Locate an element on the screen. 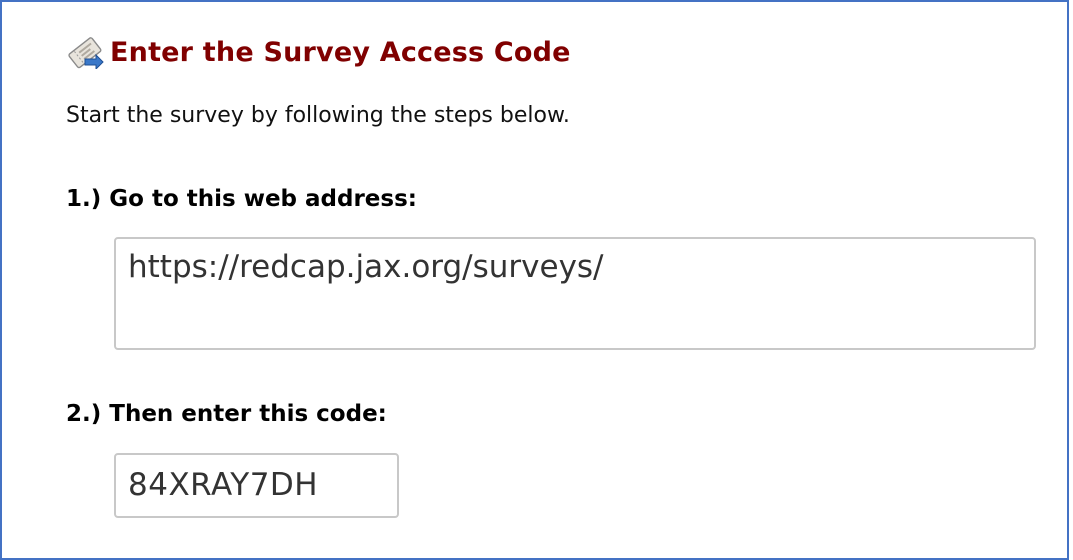  panel-header: Enter the Survey Access Code is located at coordinates (318, 53).